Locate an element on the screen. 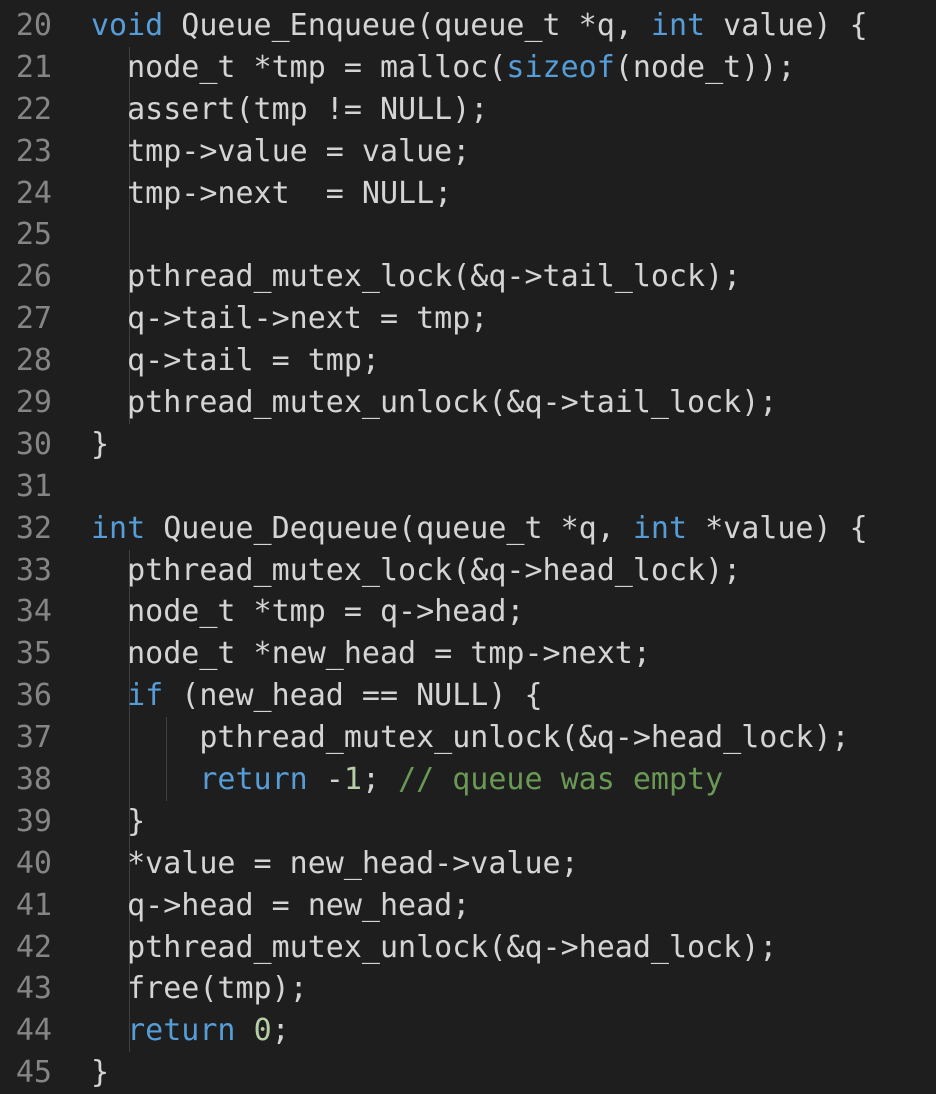 The image size is (936, 1094). keyword-token: return is located at coordinates (253, 780).